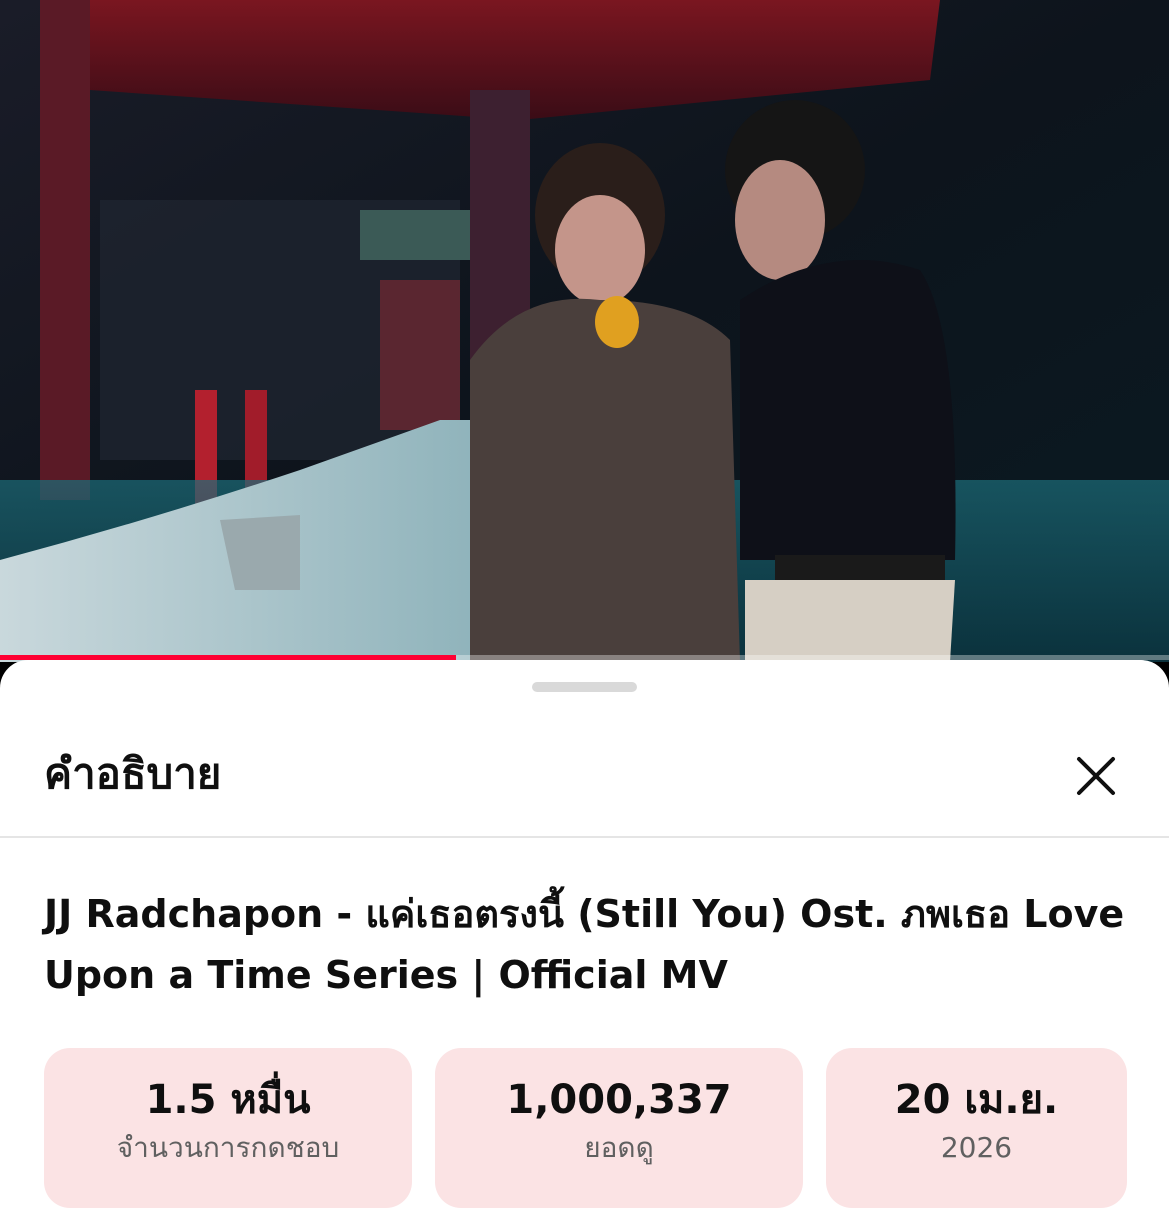 Image resolution: width=1169 pixels, height=1220 pixels. What do you see at coordinates (976, 1128) in the screenshot?
I see `date-stat-card: 20 เม.ย. 2026` at bounding box center [976, 1128].